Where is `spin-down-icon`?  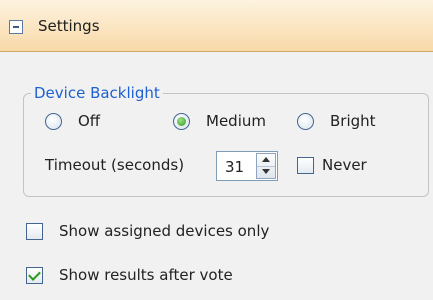
spin-down-icon is located at coordinates (266, 172).